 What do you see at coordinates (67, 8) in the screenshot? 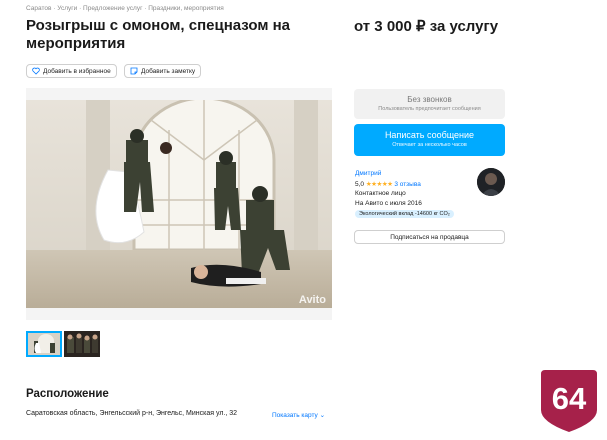
I see `breadcrumb-item: Услуги` at bounding box center [67, 8].